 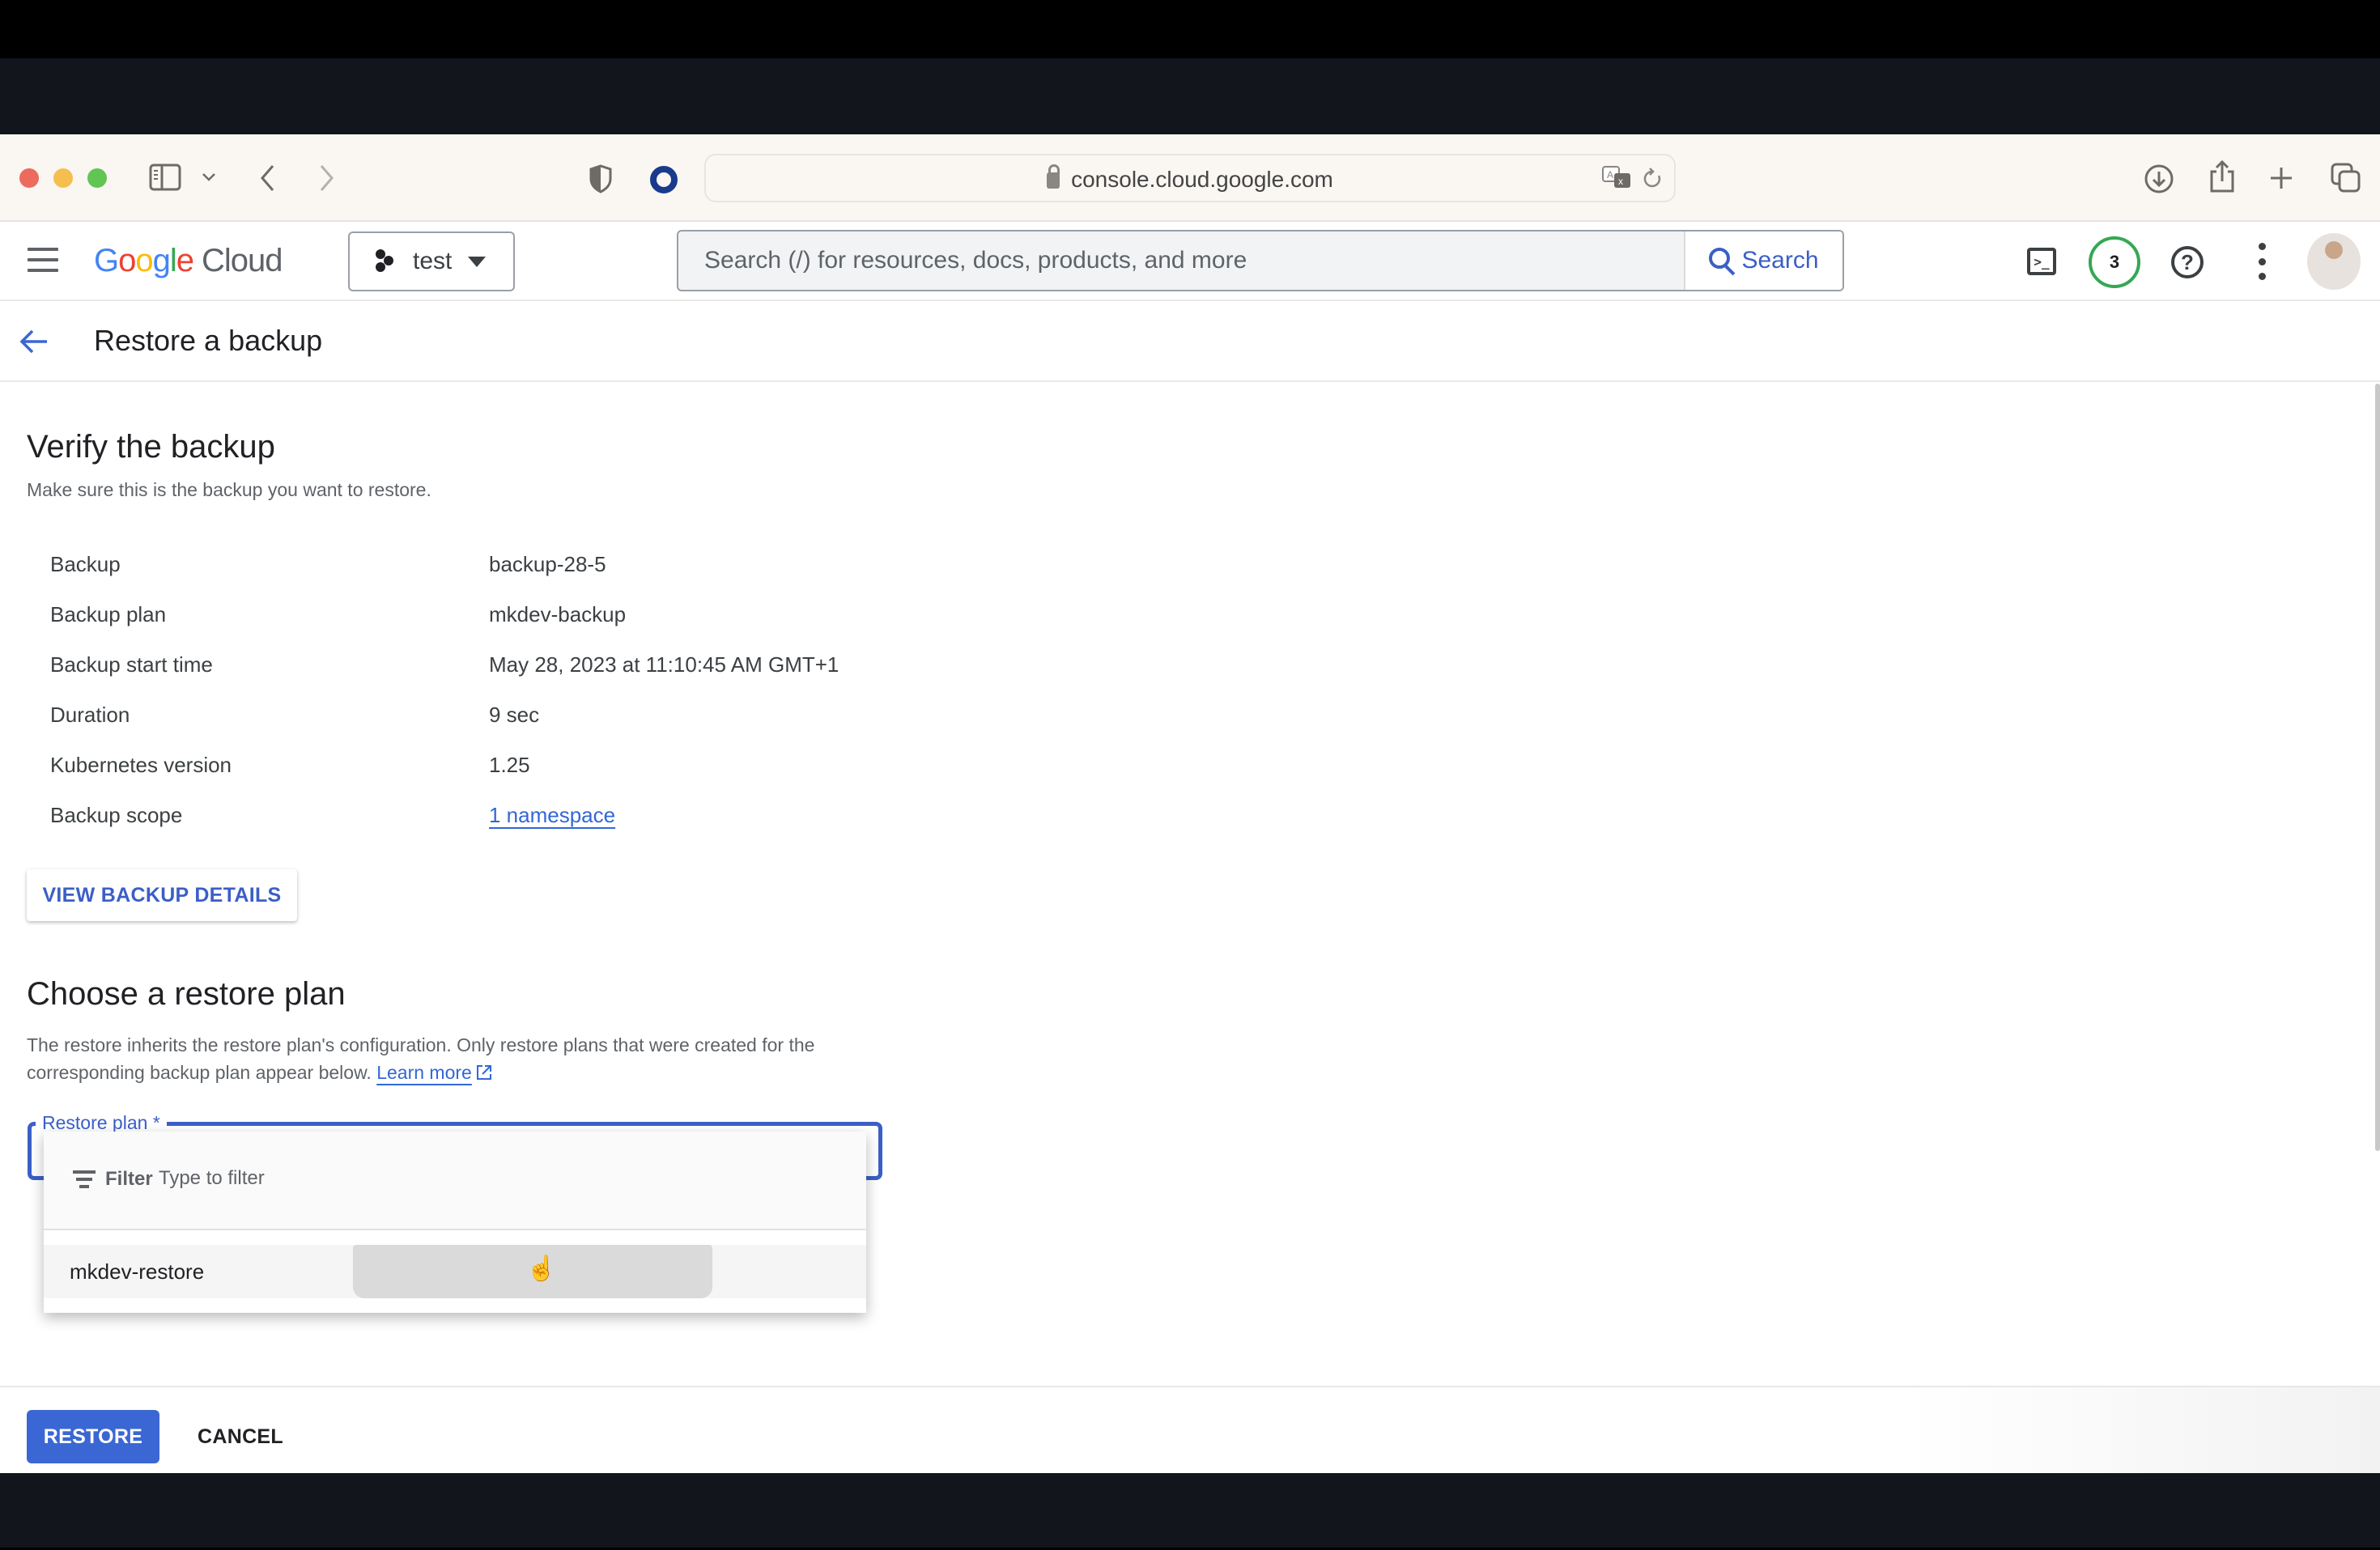 What do you see at coordinates (2262, 262) in the screenshot?
I see `more-options-icon` at bounding box center [2262, 262].